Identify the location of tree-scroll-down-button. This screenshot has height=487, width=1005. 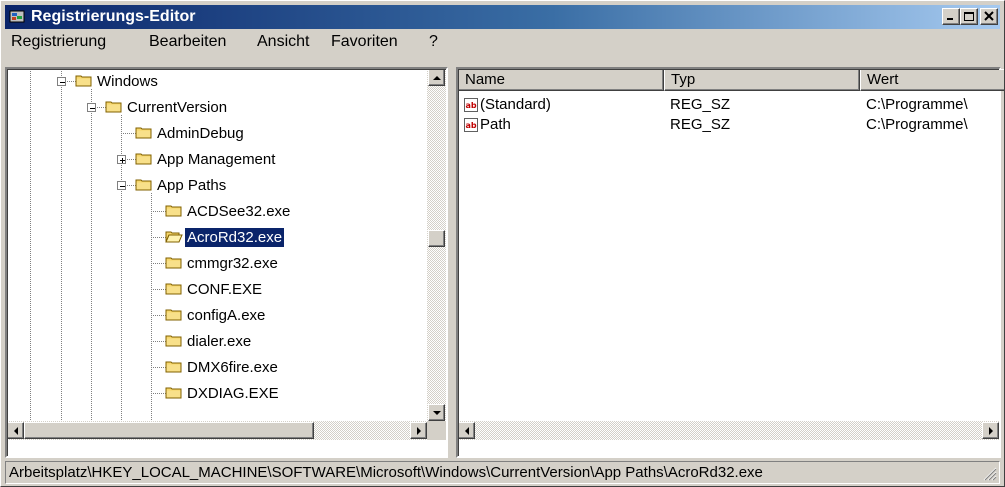
(436, 412).